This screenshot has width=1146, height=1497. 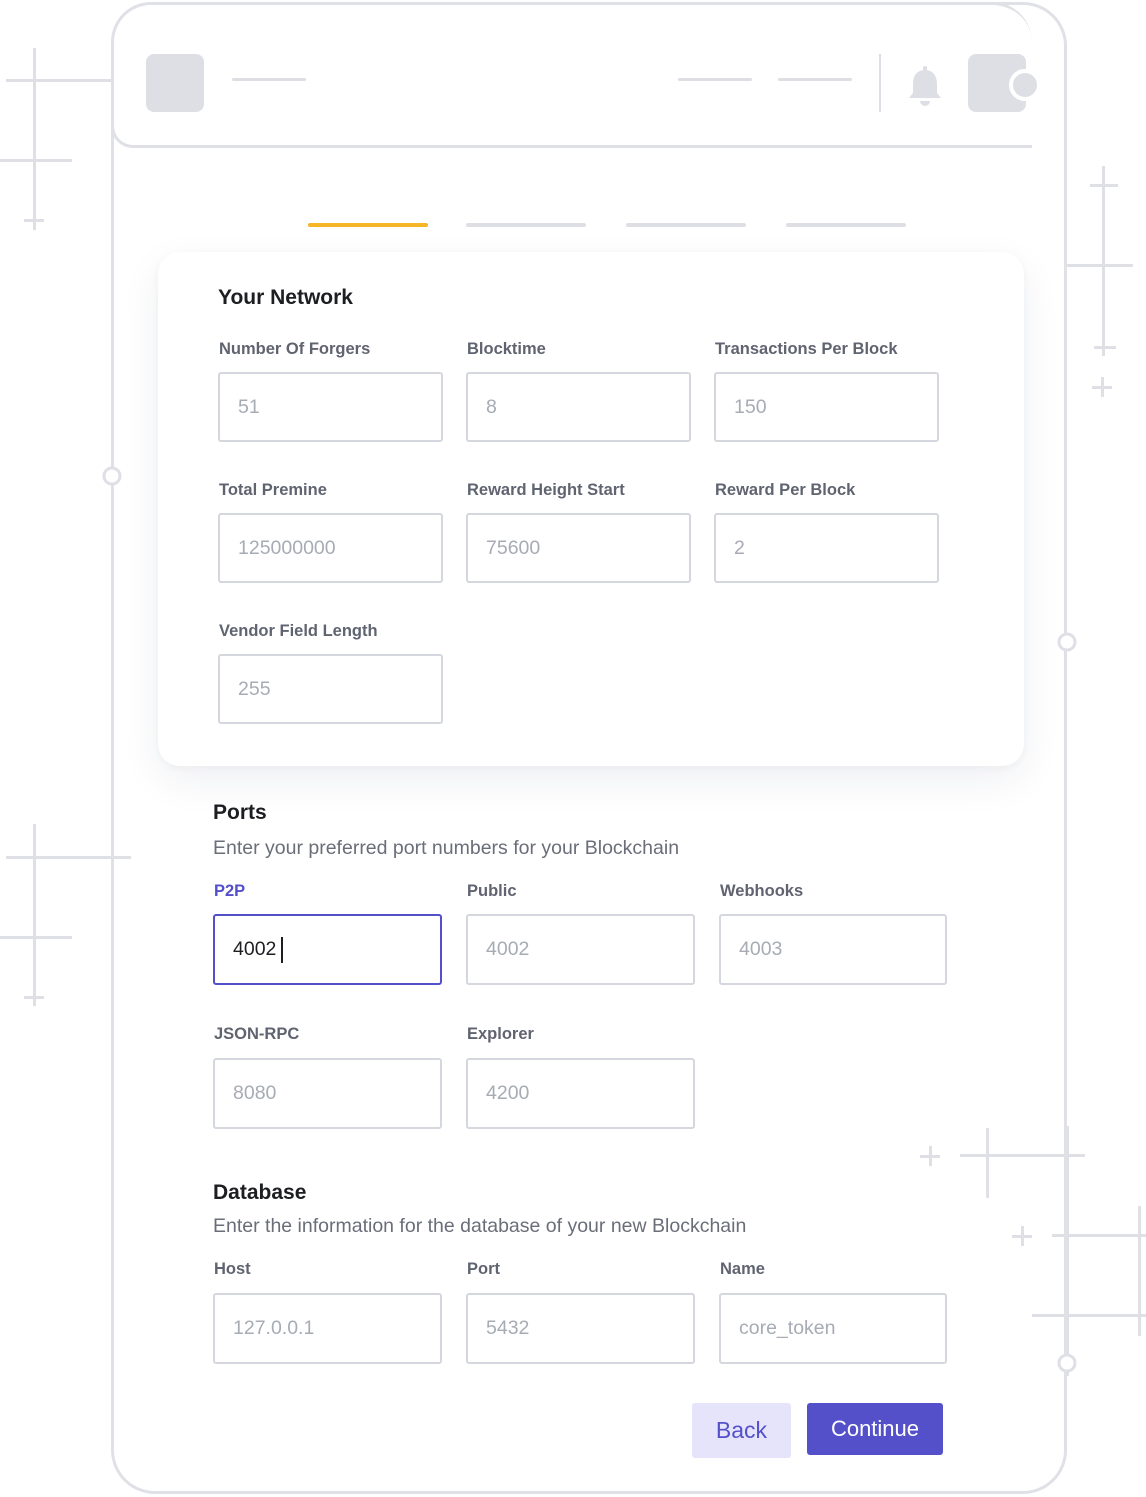 What do you see at coordinates (880, 83) in the screenshot?
I see `header-divider` at bounding box center [880, 83].